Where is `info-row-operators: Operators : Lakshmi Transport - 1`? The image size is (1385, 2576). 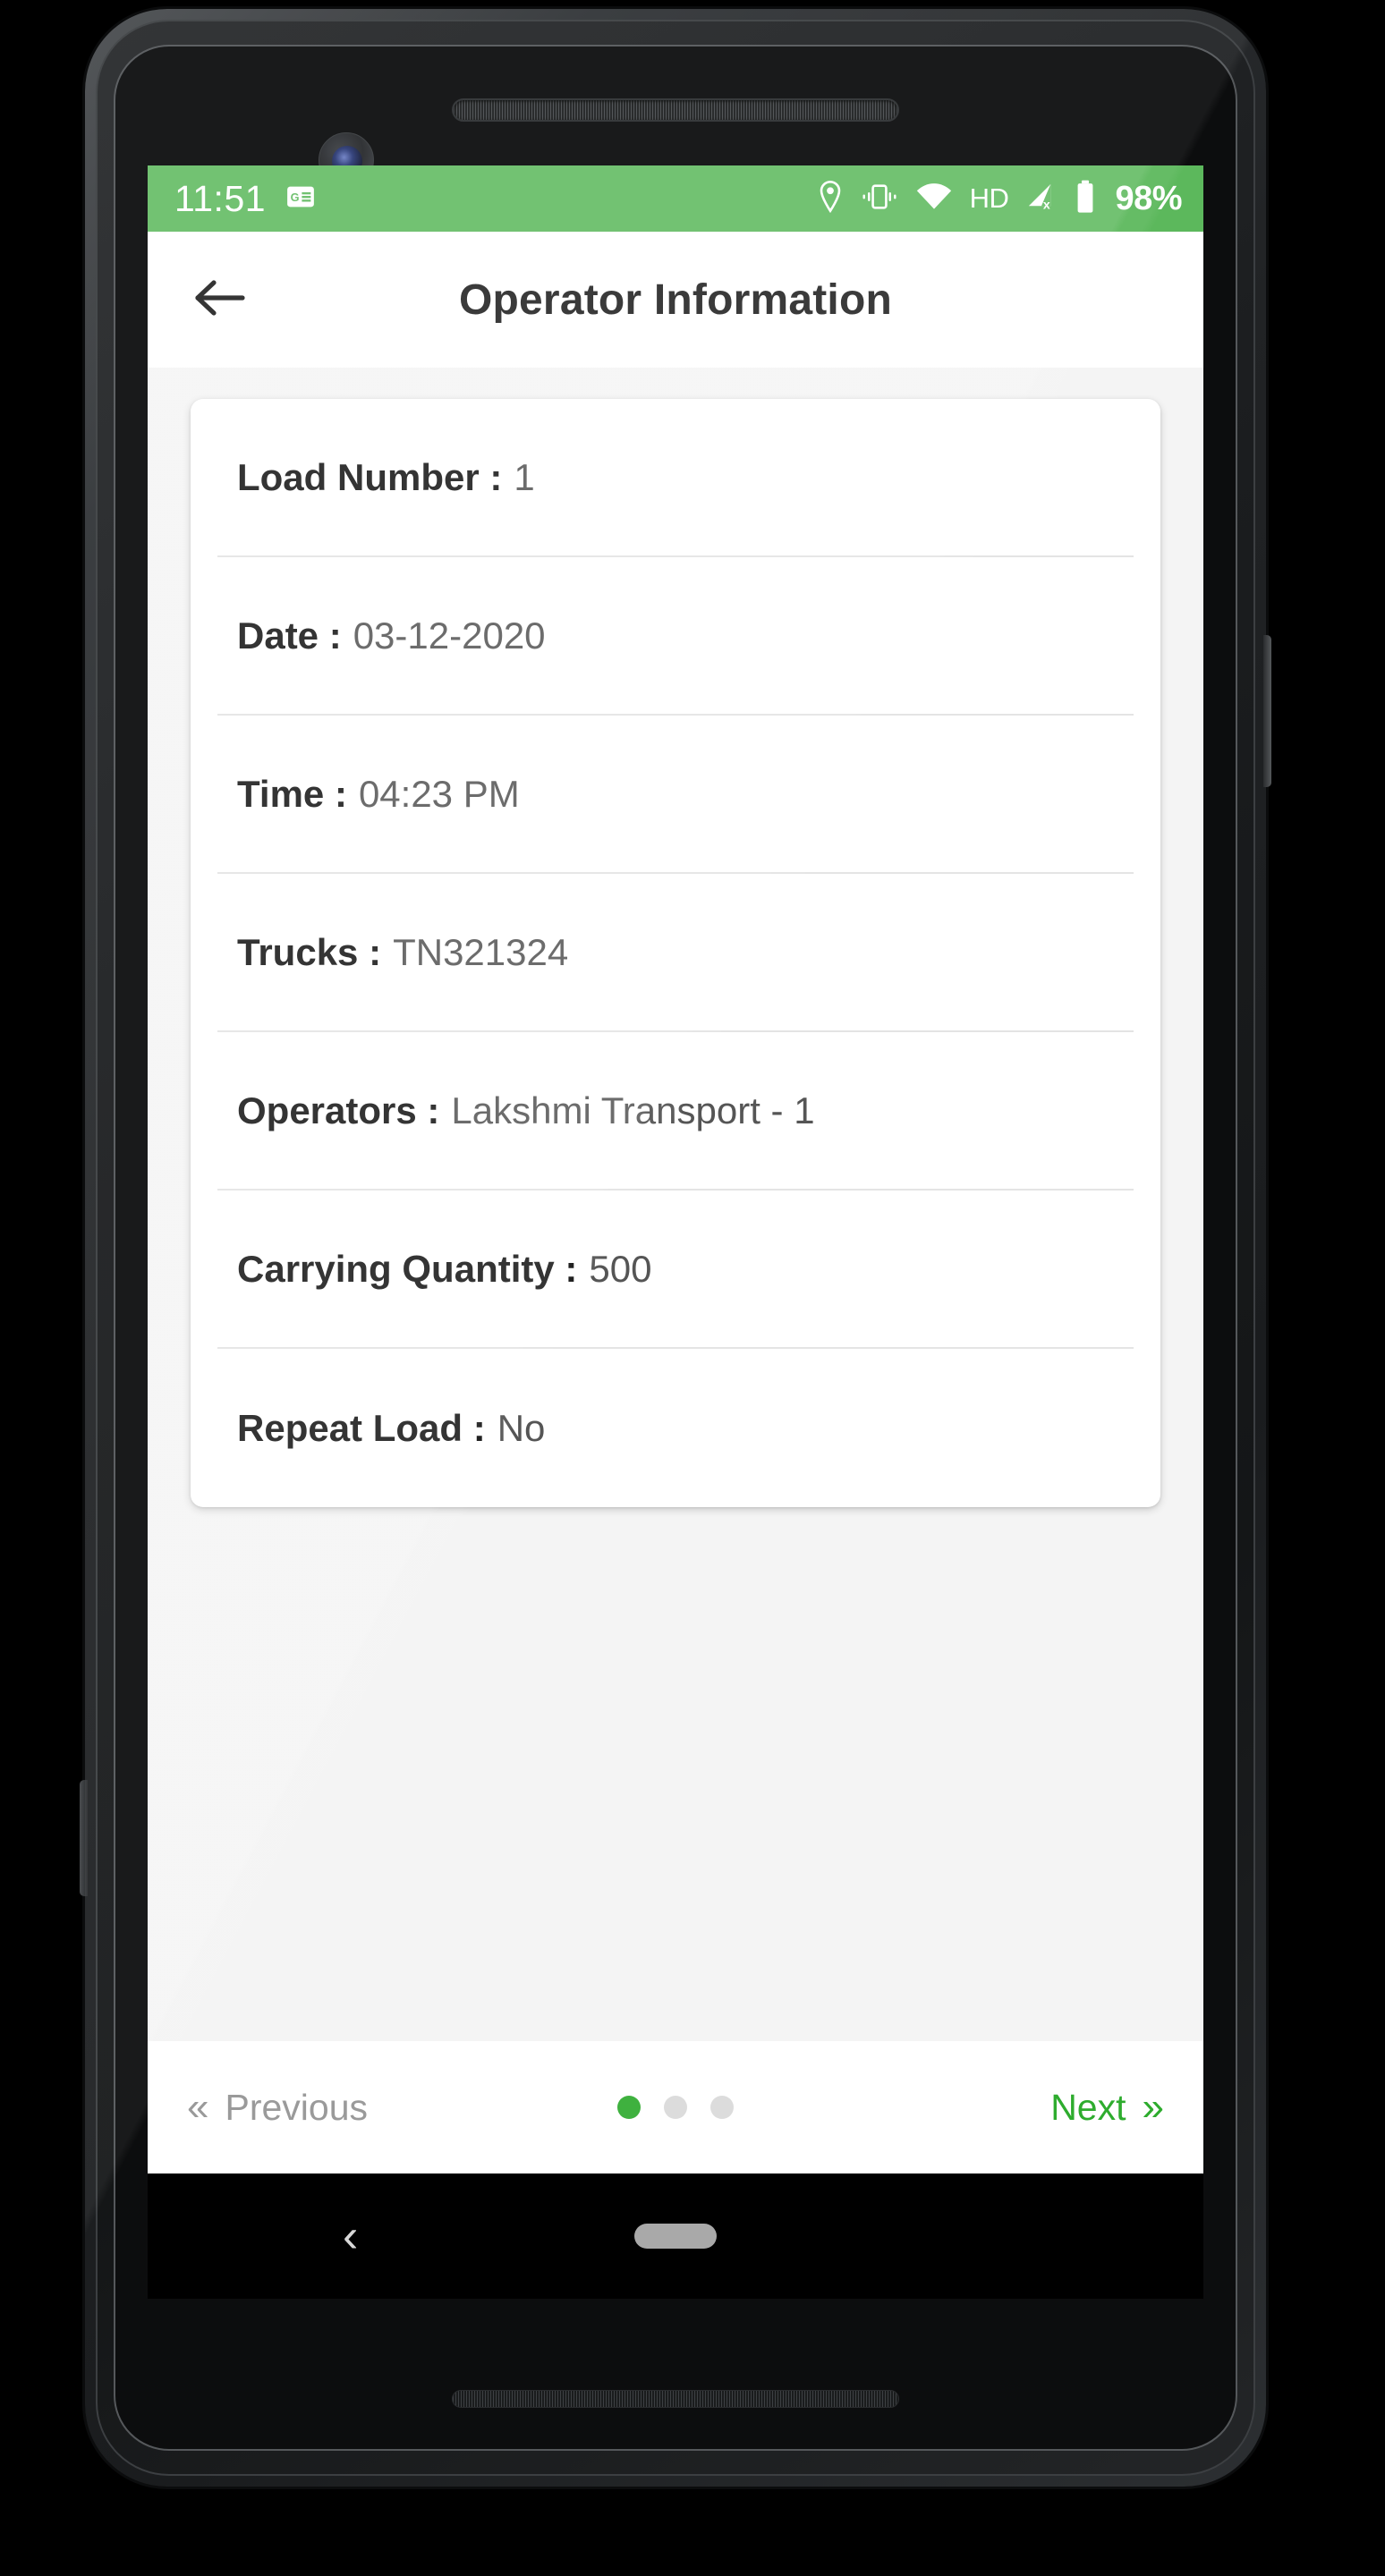 info-row-operators: Operators : Lakshmi Transport - 1 is located at coordinates (675, 1111).